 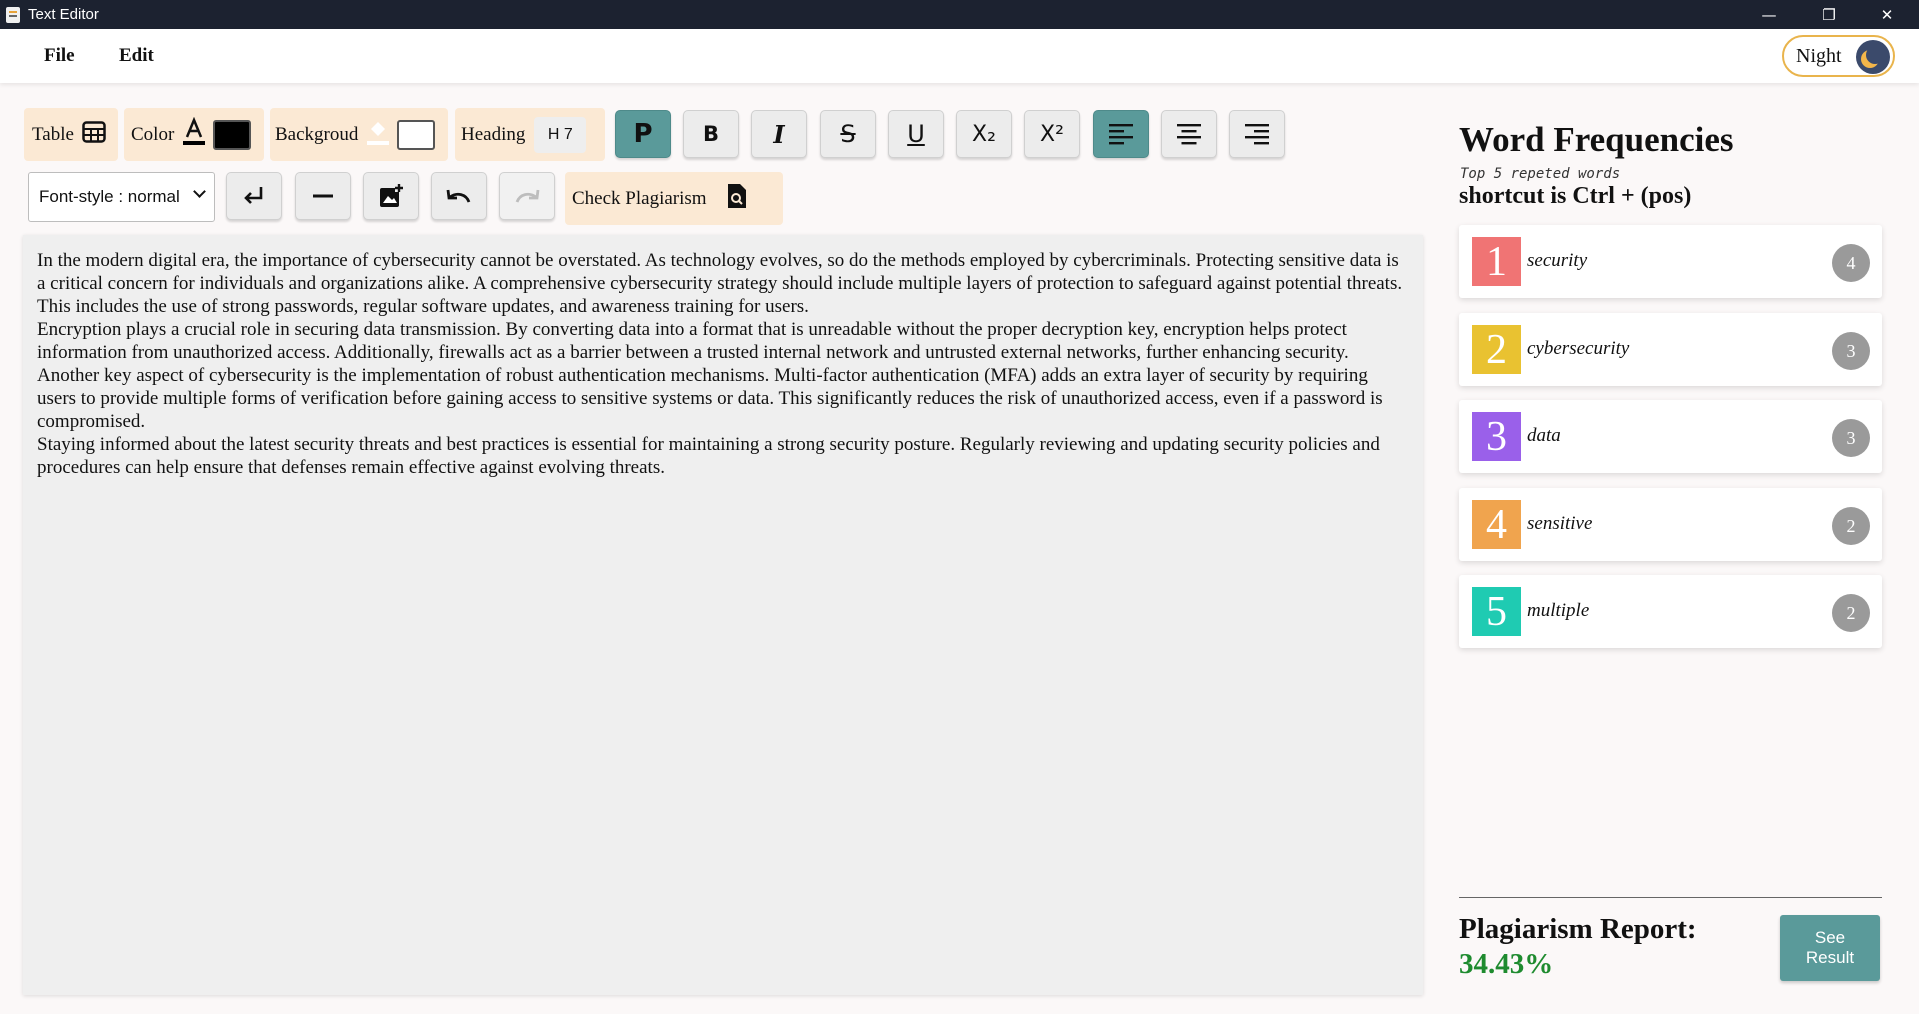 What do you see at coordinates (1670, 436) in the screenshot?
I see `frequency-item: 3 data 3` at bounding box center [1670, 436].